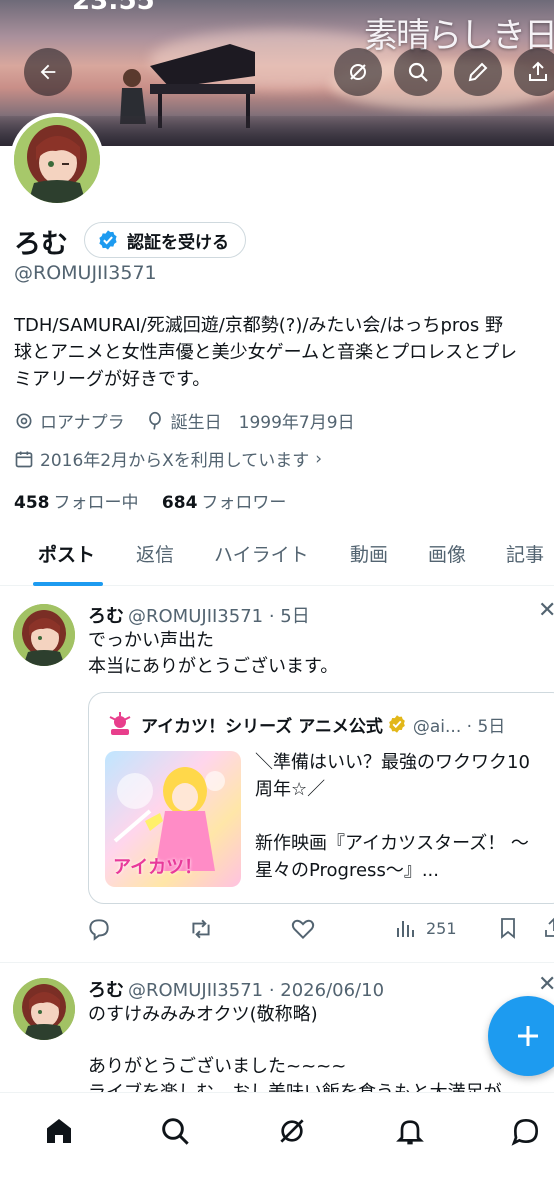 Image resolution: width=554 pixels, height=1200 pixels. Describe the element at coordinates (262, 423) in the screenshot. I see `profile-birthday: 誕生日 1999年7月9日` at that location.